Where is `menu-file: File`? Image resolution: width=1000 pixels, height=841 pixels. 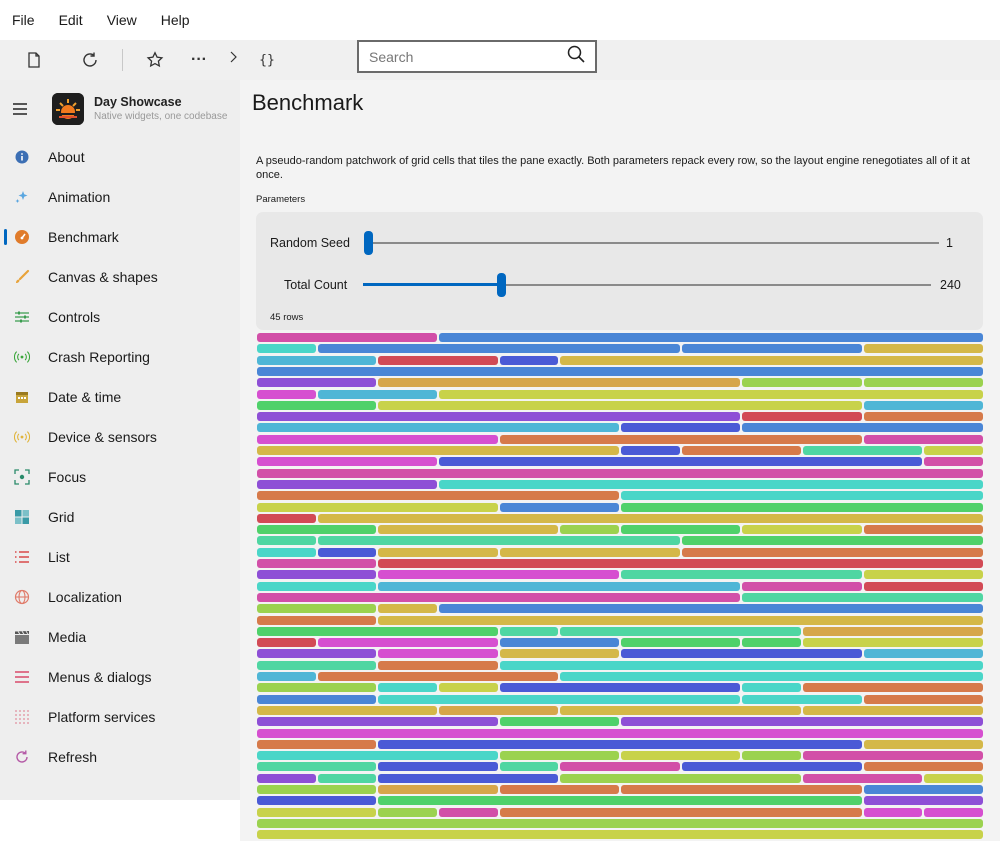 menu-file: File is located at coordinates (23, 20).